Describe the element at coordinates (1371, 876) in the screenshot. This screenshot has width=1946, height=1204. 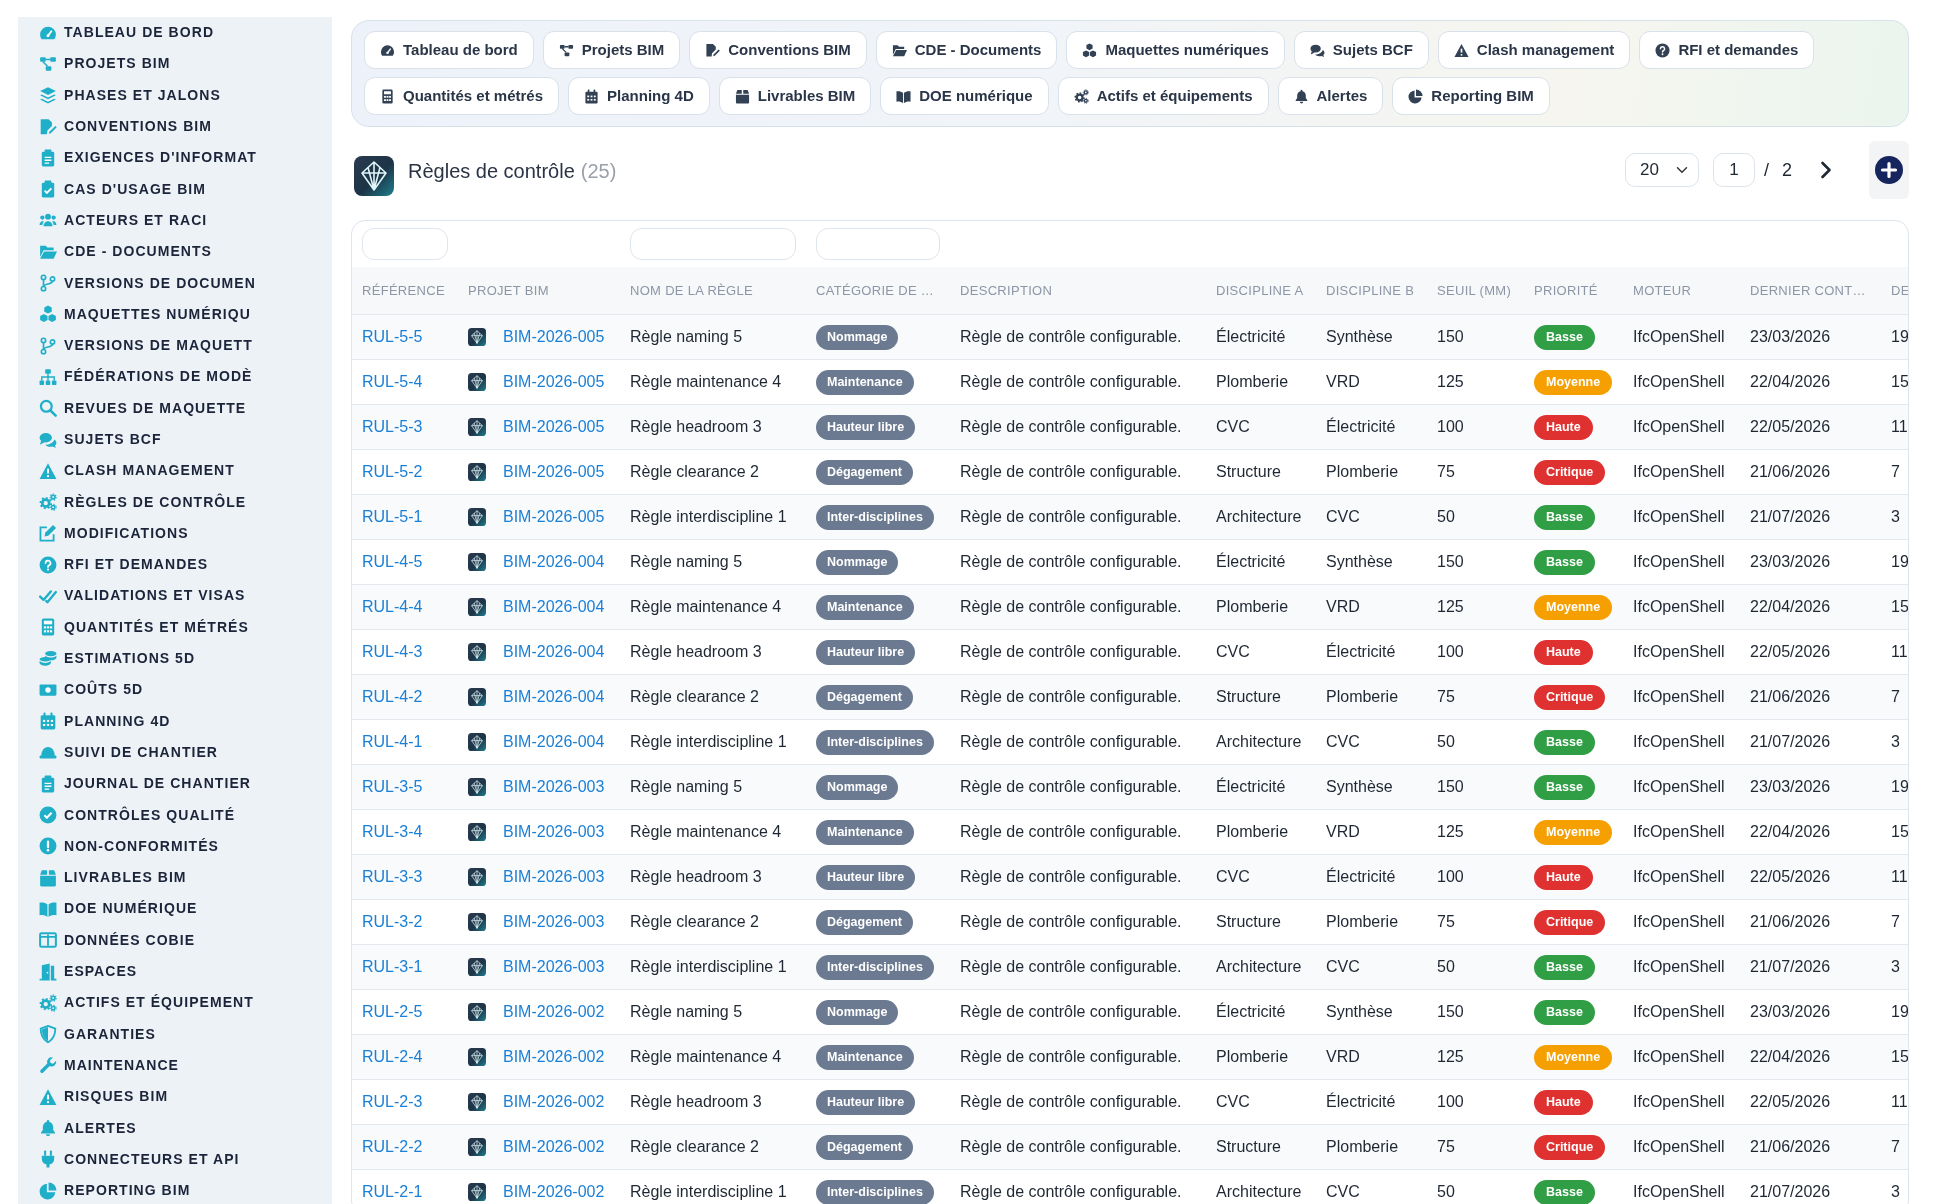
I see `table-cell: Électricité` at that location.